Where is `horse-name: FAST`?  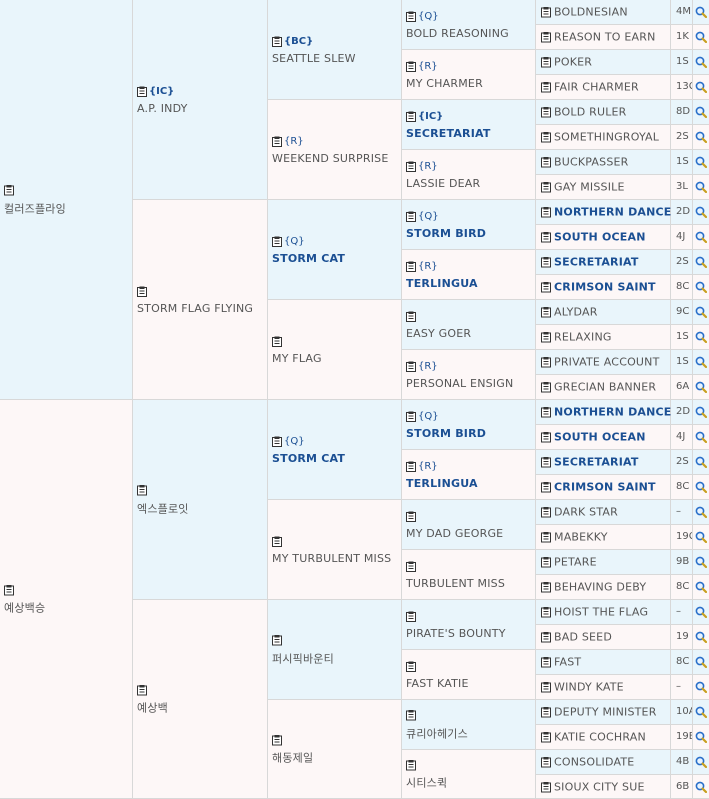
horse-name: FAST is located at coordinates (567, 662).